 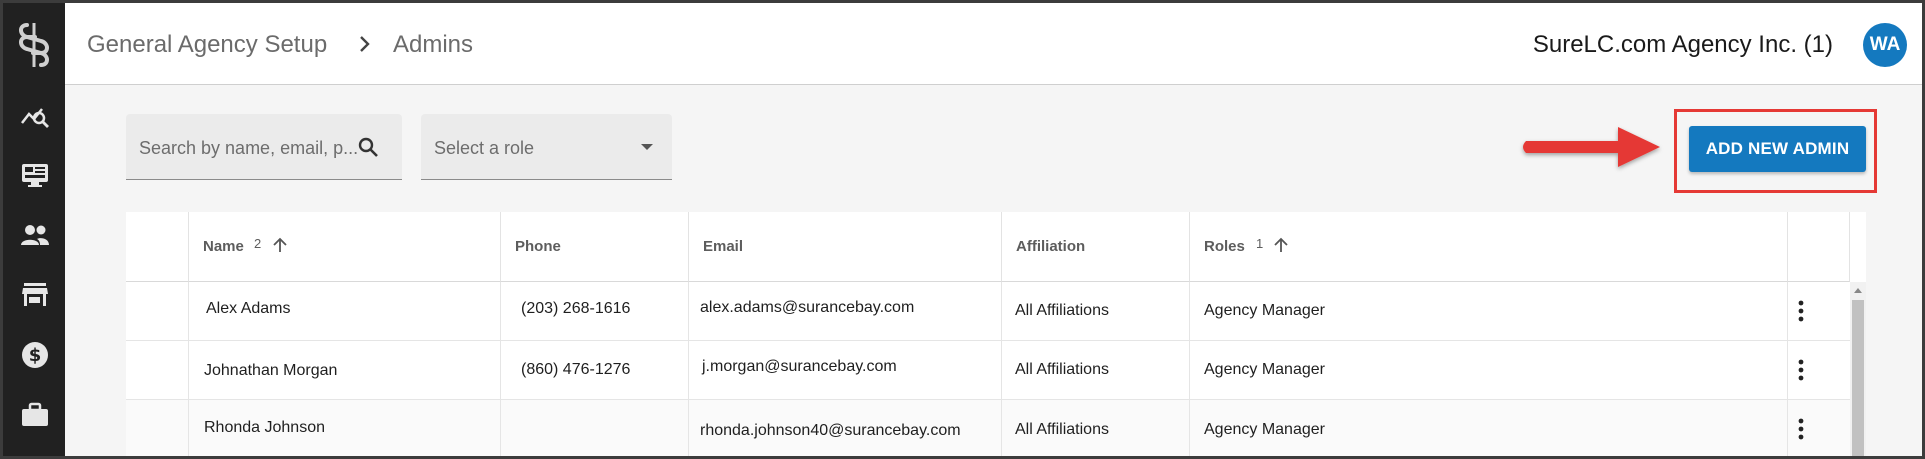 What do you see at coordinates (1096, 247) in the screenshot?
I see `column-header-affiliation: Affiliation` at bounding box center [1096, 247].